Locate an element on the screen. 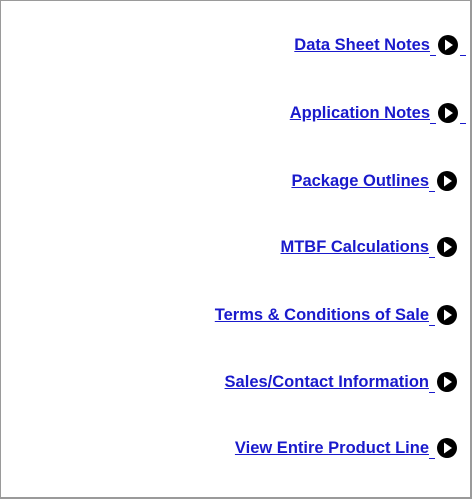 Image resolution: width=475 pixels, height=502 pixels. view-product-line-link: View Entire Product Line is located at coordinates (332, 448).